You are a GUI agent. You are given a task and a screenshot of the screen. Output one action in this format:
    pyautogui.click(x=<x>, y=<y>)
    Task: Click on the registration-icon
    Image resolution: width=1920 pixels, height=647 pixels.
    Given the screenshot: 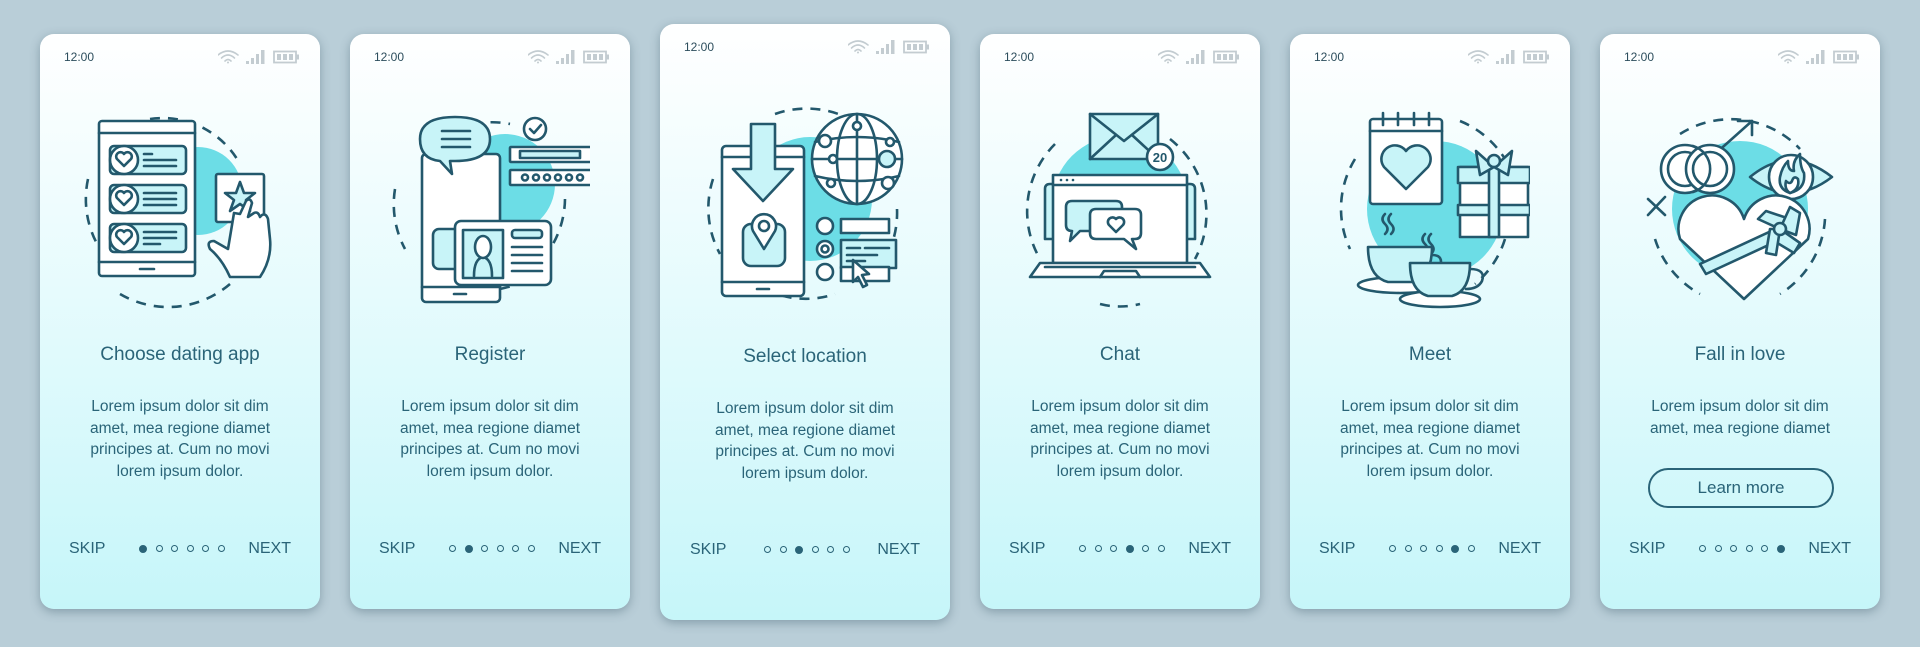 What is the action you would take?
    pyautogui.click(x=491, y=209)
    